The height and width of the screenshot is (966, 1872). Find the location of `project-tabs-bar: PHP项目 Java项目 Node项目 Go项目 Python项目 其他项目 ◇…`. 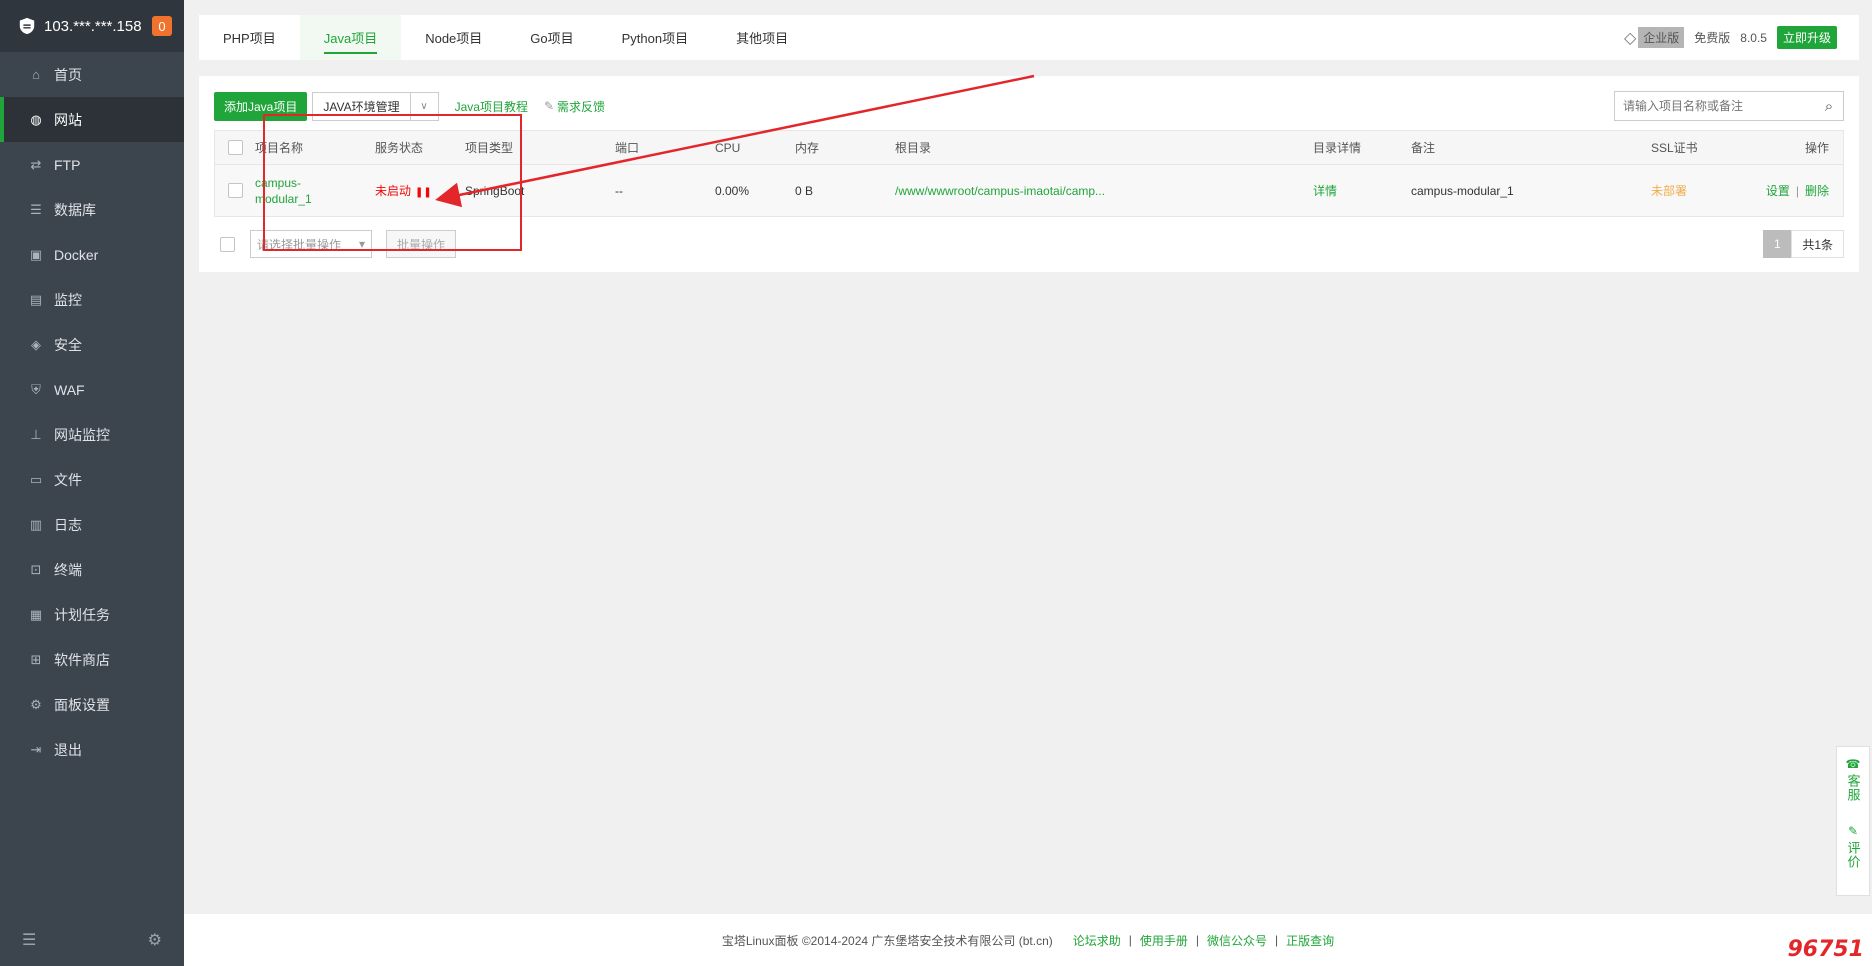

project-tabs-bar: PHP项目 Java项目 Node项目 Go项目 Python项目 其他项目 ◇… is located at coordinates (1029, 37).